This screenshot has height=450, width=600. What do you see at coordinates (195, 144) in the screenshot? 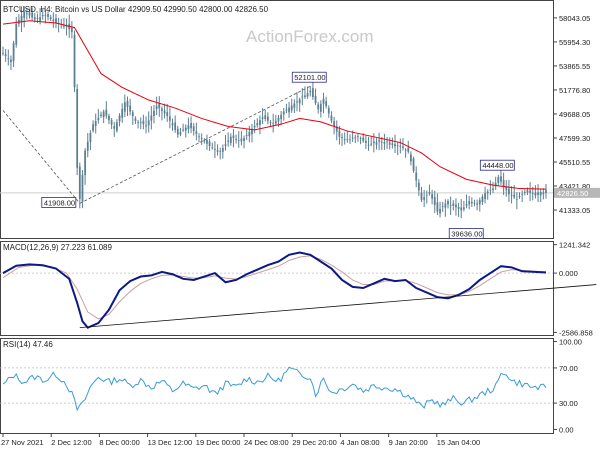
I see `swing-dashed-line` at bounding box center [195, 144].